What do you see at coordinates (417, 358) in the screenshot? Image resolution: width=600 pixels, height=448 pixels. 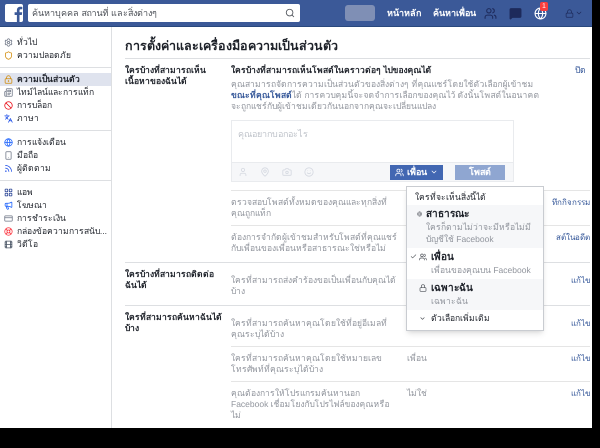 I see `setting-value: เพื่อน` at bounding box center [417, 358].